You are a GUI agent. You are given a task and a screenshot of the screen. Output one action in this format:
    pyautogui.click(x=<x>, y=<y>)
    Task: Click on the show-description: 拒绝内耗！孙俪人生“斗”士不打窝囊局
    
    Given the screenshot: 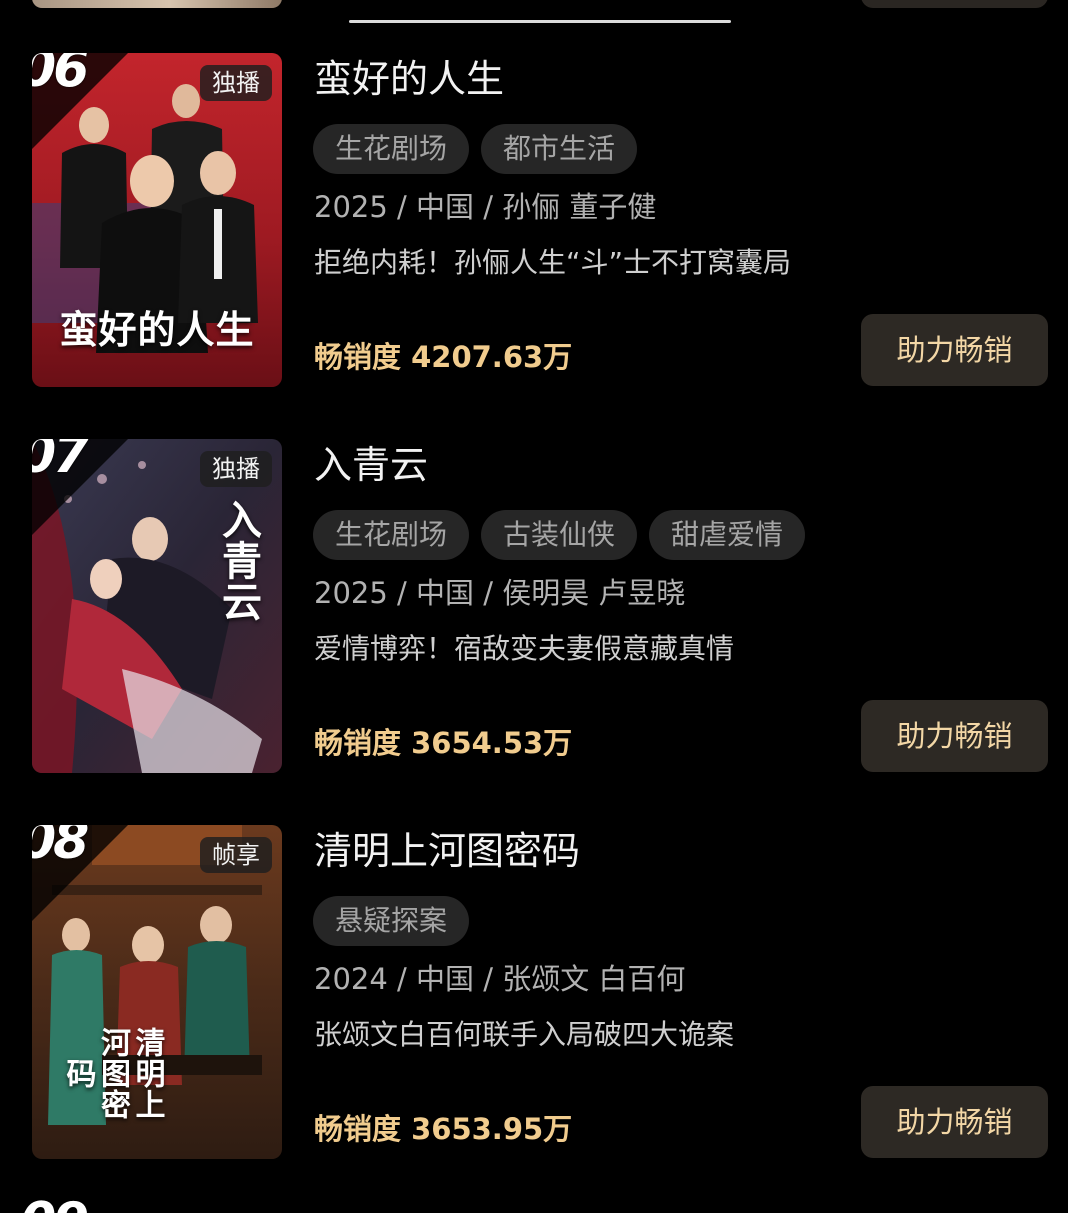 What is the action you would take?
    pyautogui.click(x=553, y=262)
    